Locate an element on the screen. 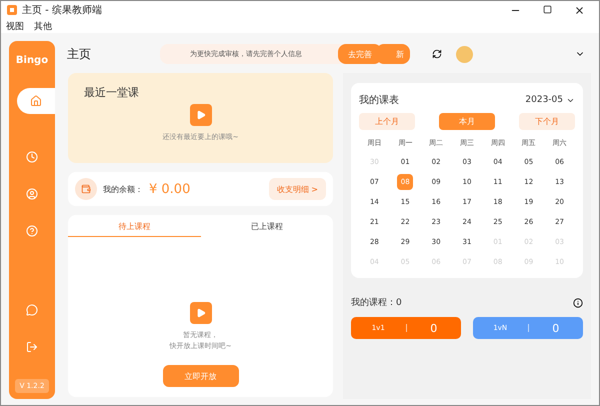  balance-label: 我的余额： is located at coordinates (123, 189).